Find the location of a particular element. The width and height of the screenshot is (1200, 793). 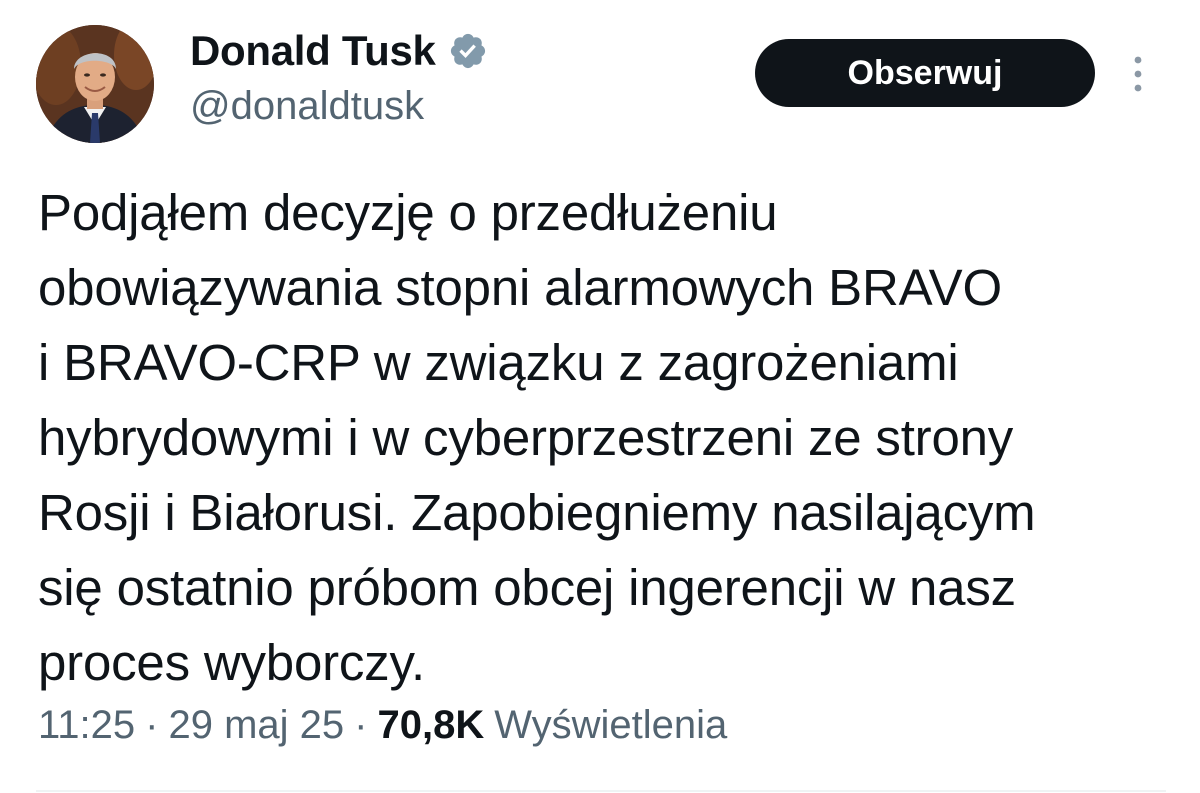

more-vertical-icon is located at coordinates (1138, 74).